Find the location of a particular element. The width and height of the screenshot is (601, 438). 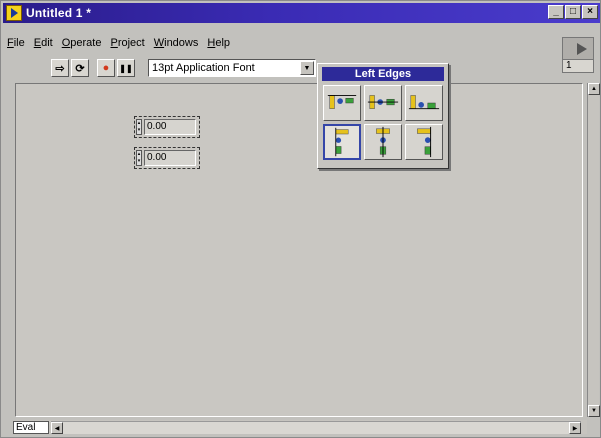

align-bottom-edges-icon is located at coordinates (424, 102).